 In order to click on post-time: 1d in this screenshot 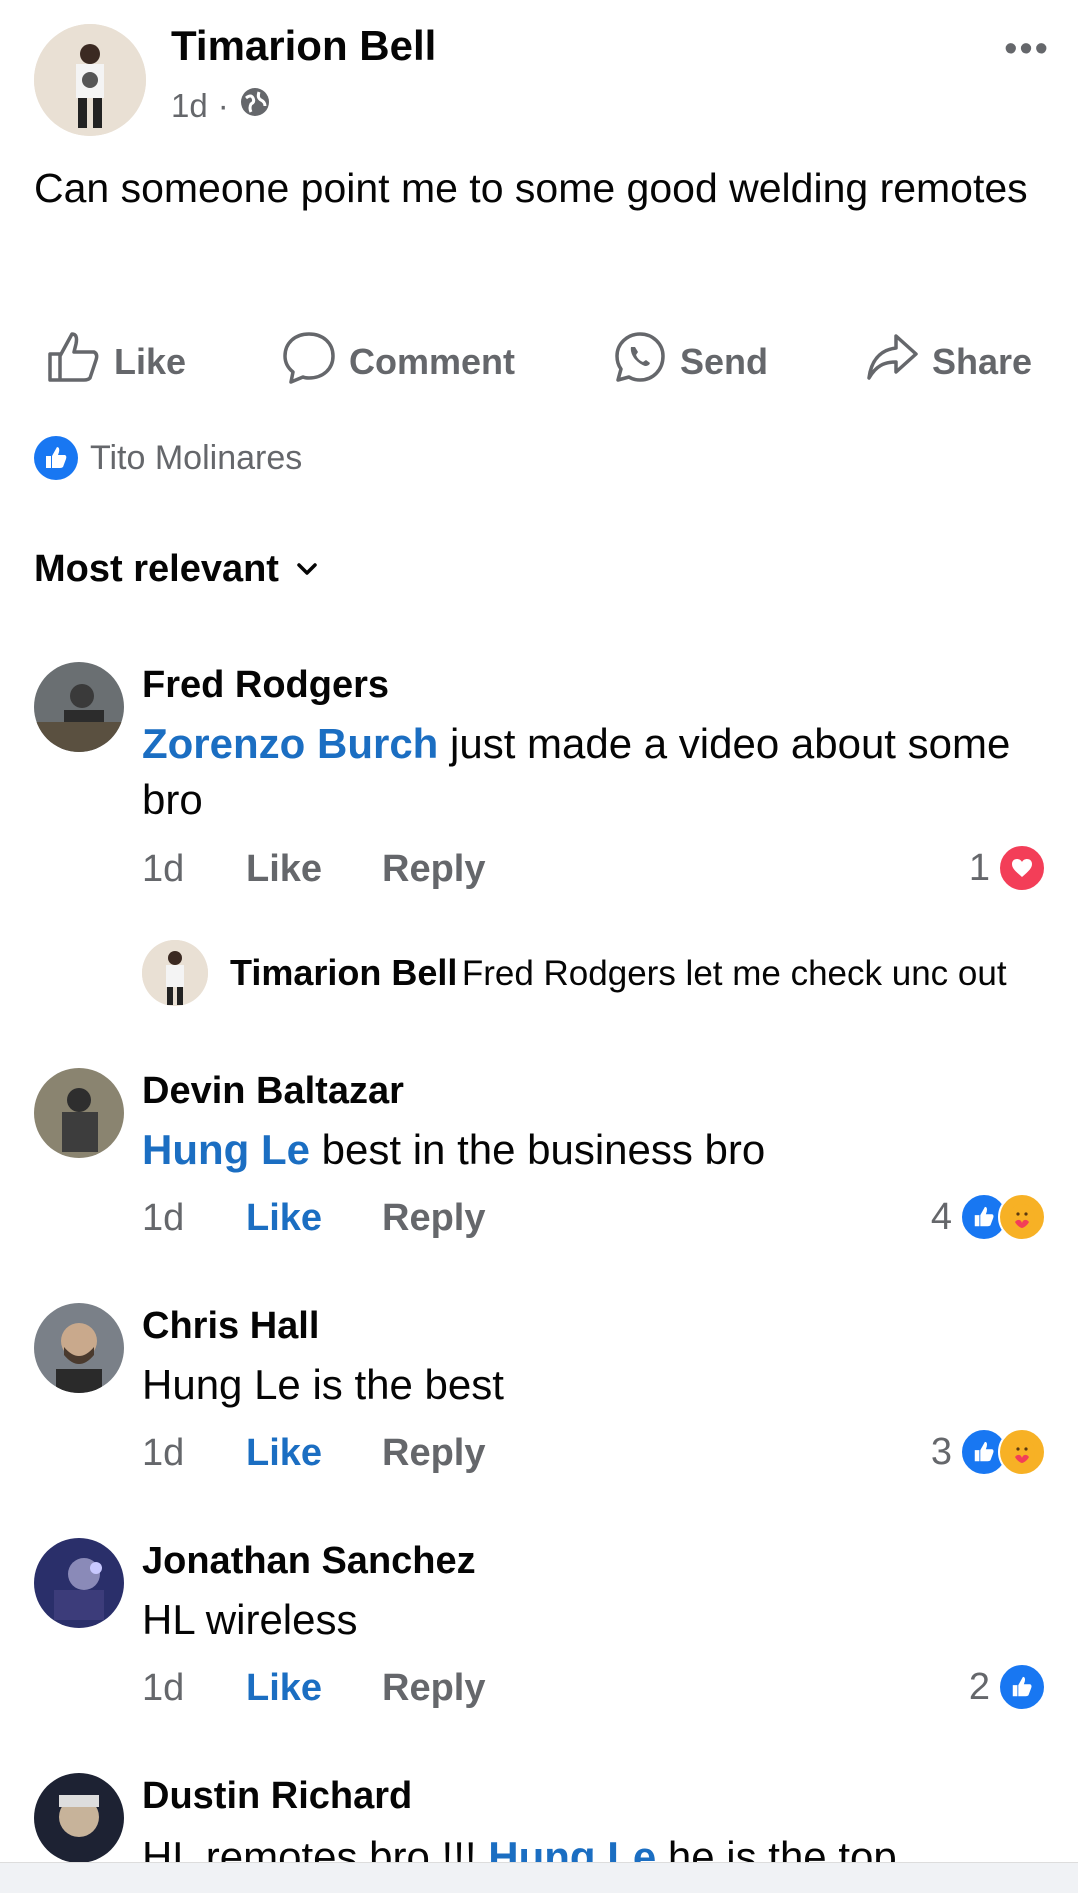, I will do `click(189, 105)`.